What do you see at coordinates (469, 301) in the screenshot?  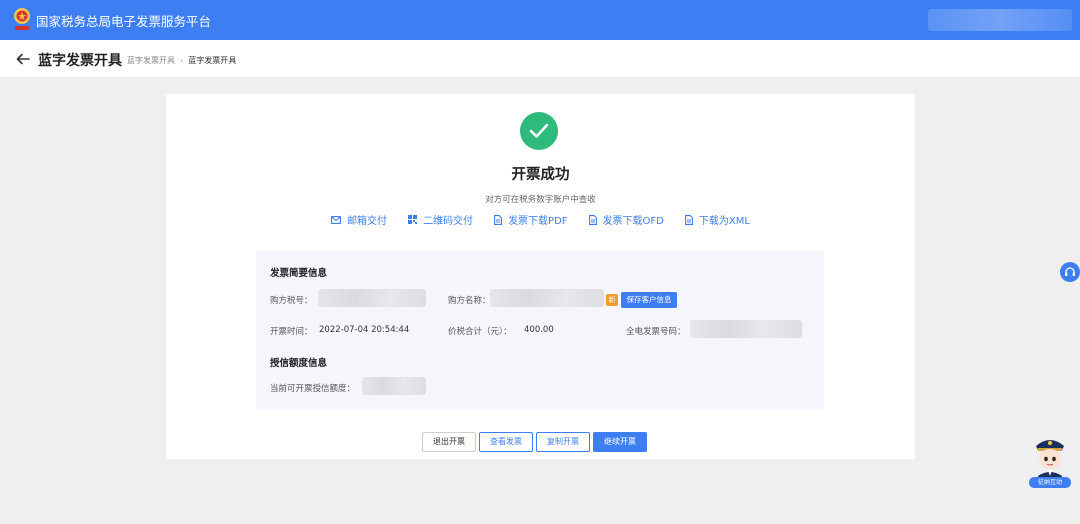 I see `buyer-name-label: 购方名称：` at bounding box center [469, 301].